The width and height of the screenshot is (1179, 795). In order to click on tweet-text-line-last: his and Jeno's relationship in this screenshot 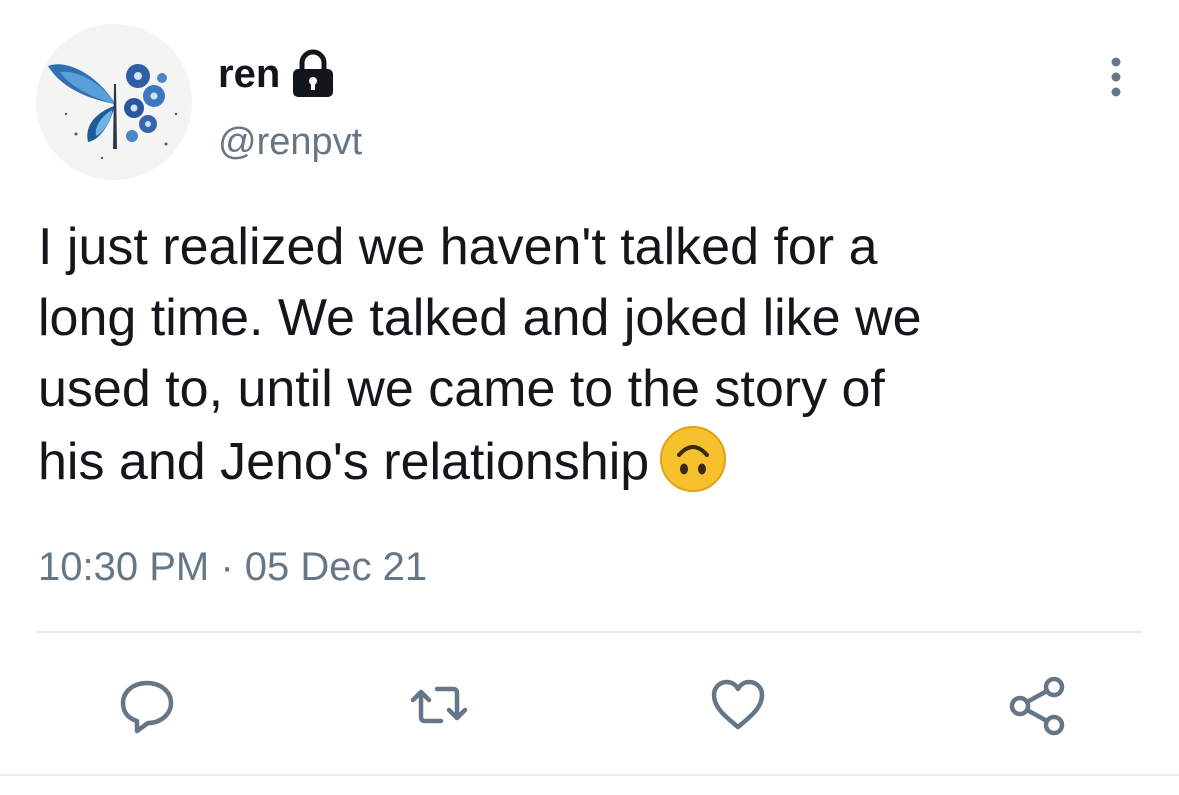, I will do `click(593, 461)`.